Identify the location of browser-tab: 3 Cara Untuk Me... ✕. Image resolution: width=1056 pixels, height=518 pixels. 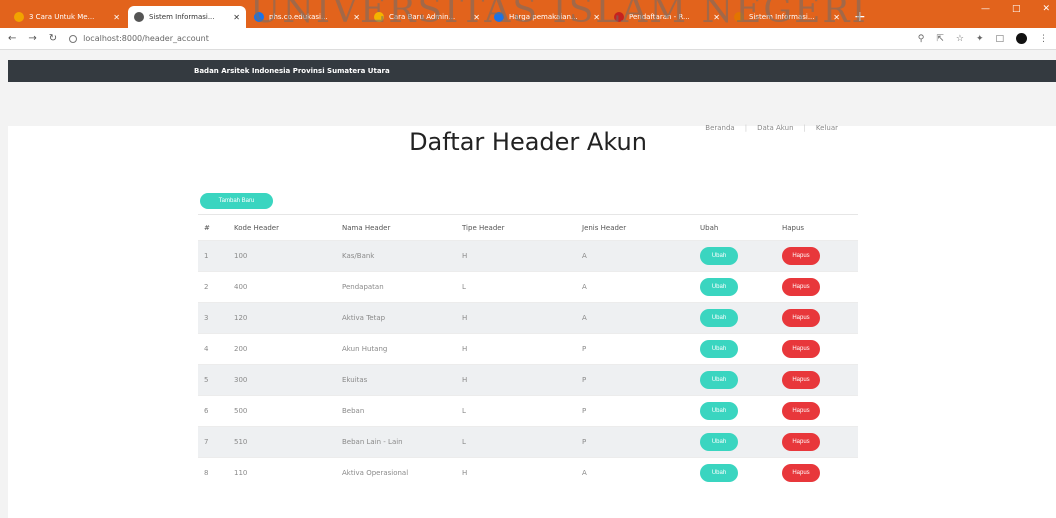
(67, 17).